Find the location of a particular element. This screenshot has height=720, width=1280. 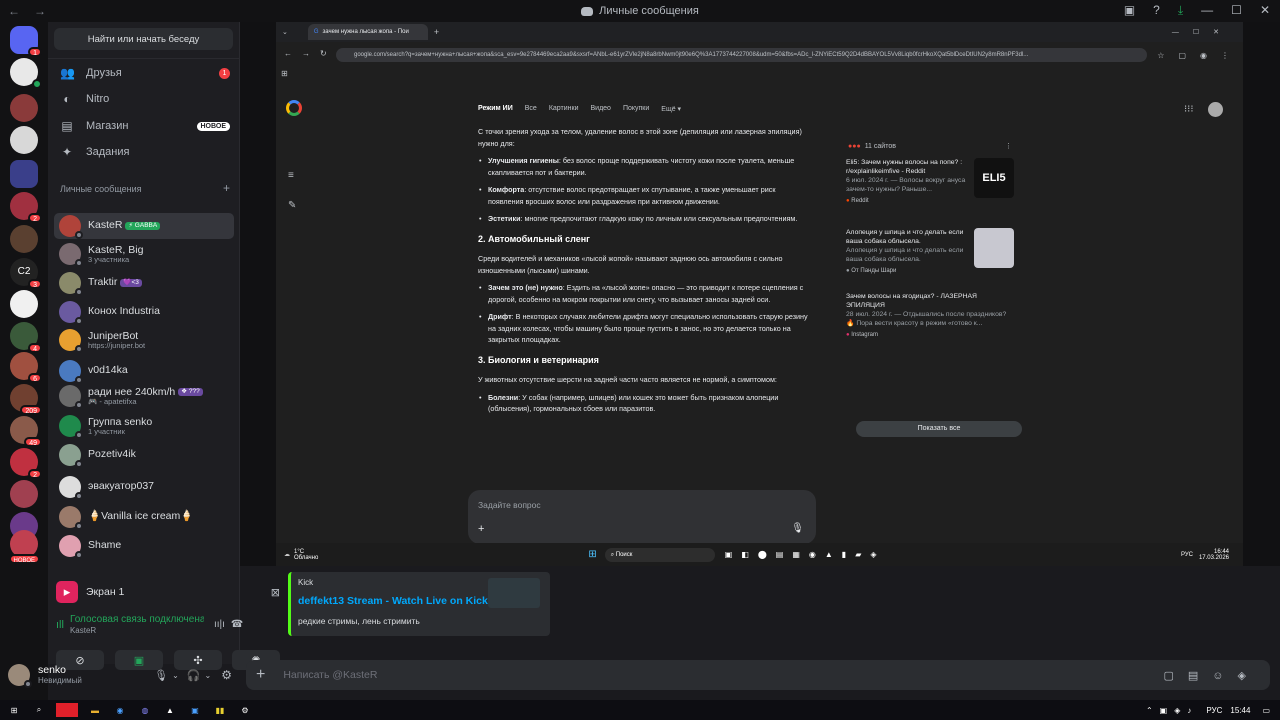

new-chat-icon: ✎ is located at coordinates (292, 205).